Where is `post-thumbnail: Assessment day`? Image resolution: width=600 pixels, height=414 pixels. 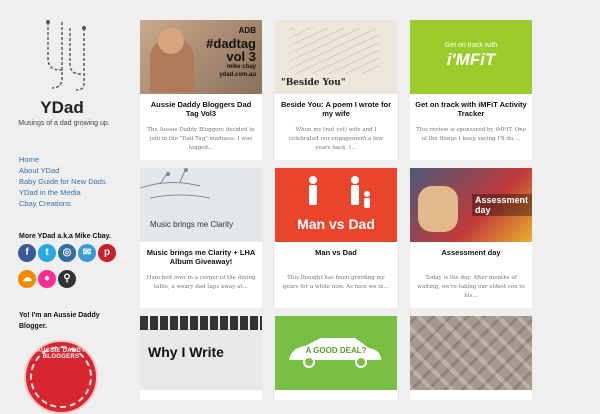 post-thumbnail: Assessment day is located at coordinates (471, 205).